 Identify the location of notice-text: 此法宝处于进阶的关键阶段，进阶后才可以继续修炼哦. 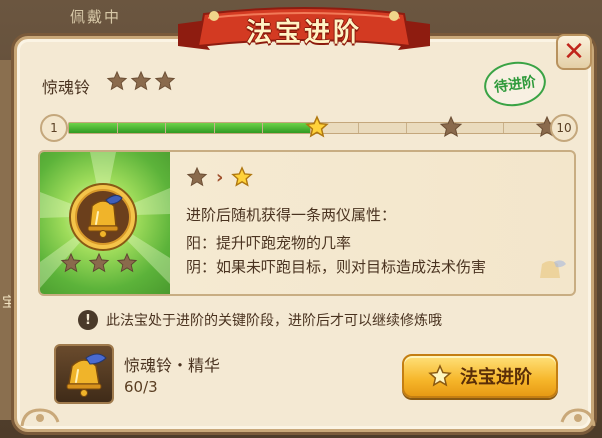
(274, 321).